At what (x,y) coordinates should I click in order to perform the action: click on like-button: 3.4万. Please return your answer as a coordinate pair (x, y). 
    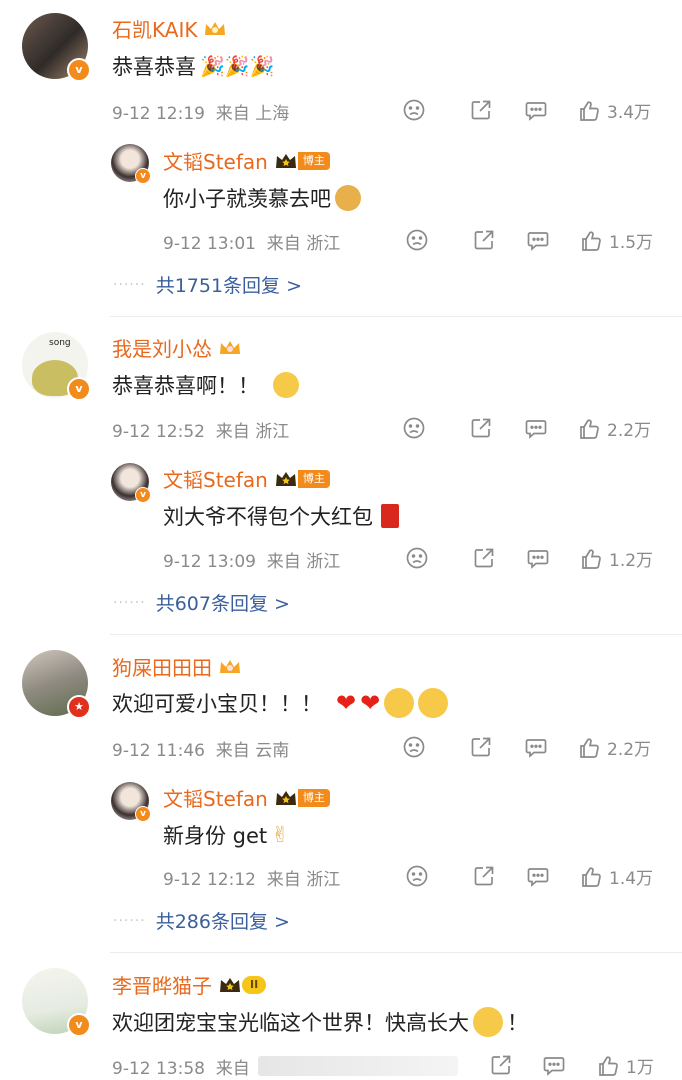
    Looking at the image, I should click on (614, 110).